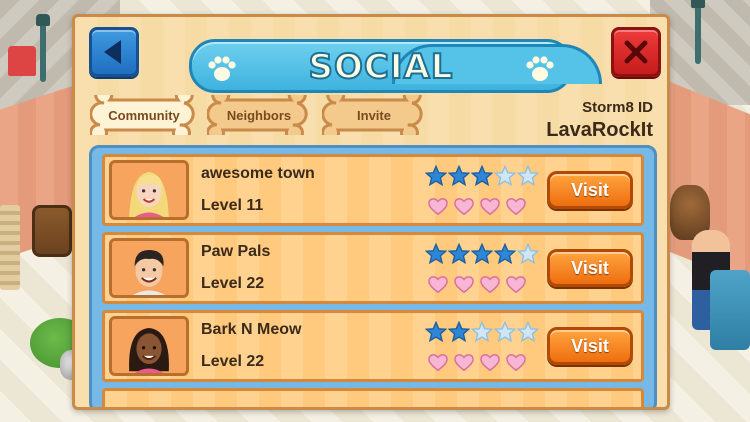  Describe the element at coordinates (381, 67) in the screenshot. I see `page-title: SOCIAL` at that location.